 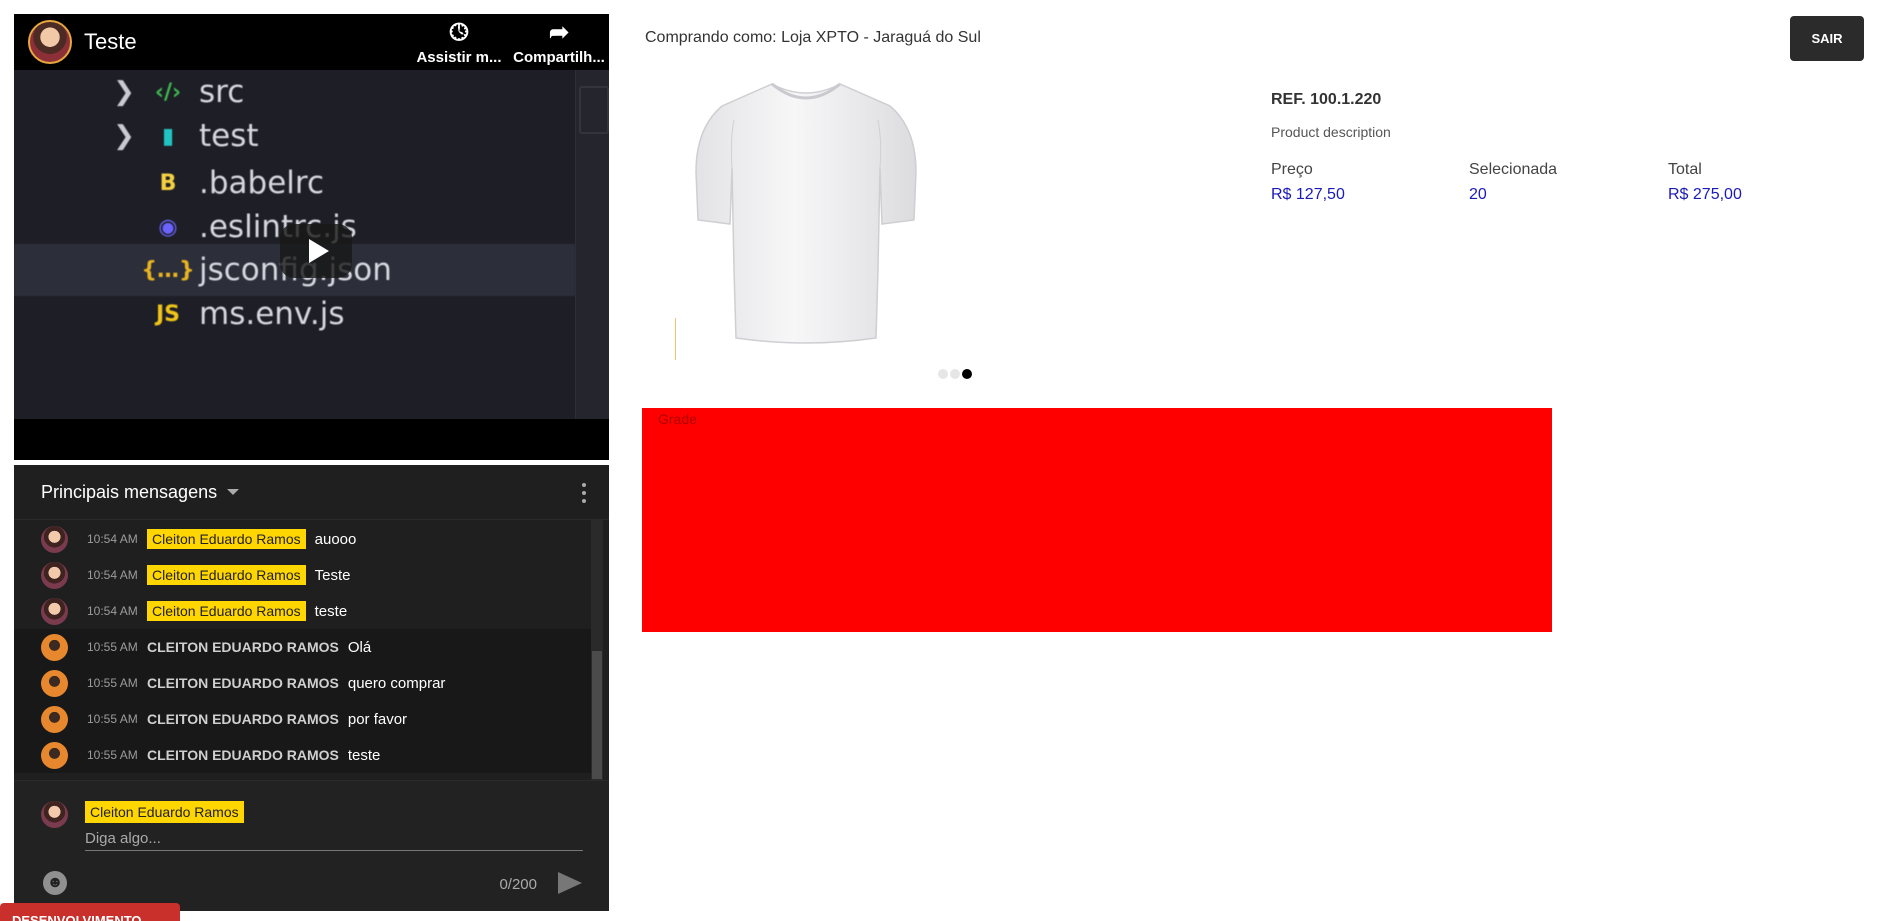 What do you see at coordinates (222, 92) in the screenshot?
I see `file-tree-label: src` at bounding box center [222, 92].